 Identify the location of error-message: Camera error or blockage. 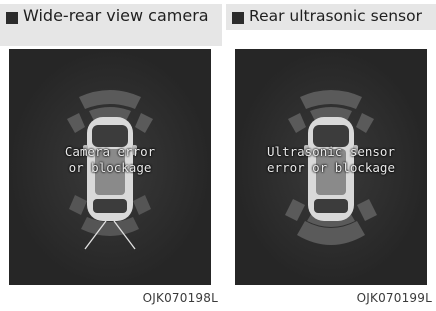
(110, 159).